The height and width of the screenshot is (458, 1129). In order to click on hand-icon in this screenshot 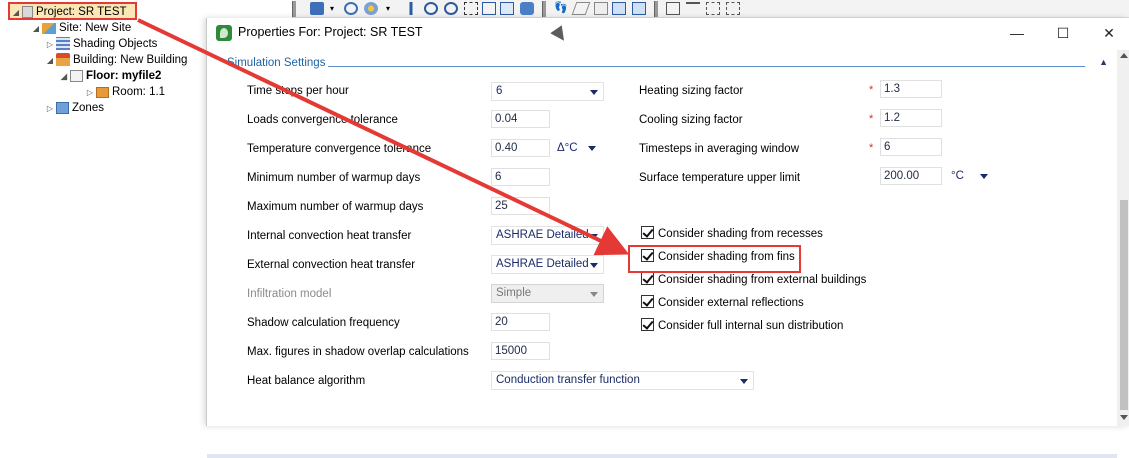, I will do `click(527, 8)`.